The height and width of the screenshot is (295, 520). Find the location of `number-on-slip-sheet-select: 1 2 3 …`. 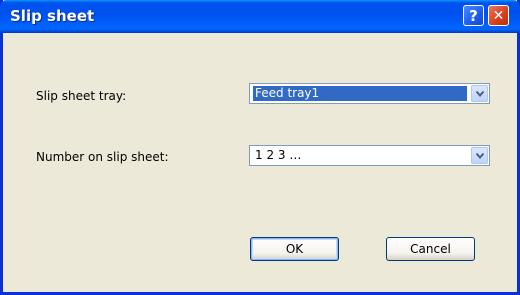

number-on-slip-sheet-select: 1 2 3 … is located at coordinates (369, 155).